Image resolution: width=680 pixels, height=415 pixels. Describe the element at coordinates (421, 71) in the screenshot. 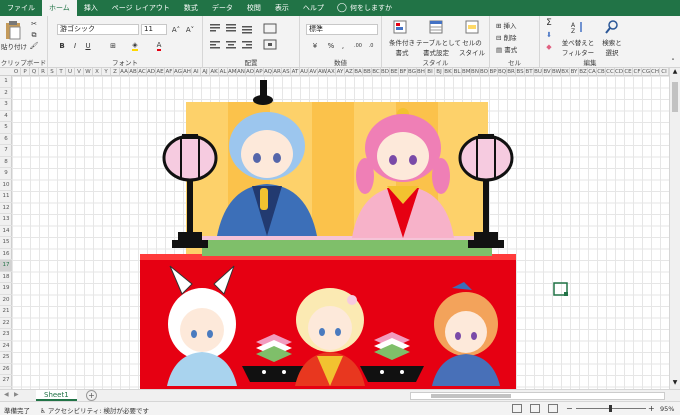

I see `column-header: BH` at that location.